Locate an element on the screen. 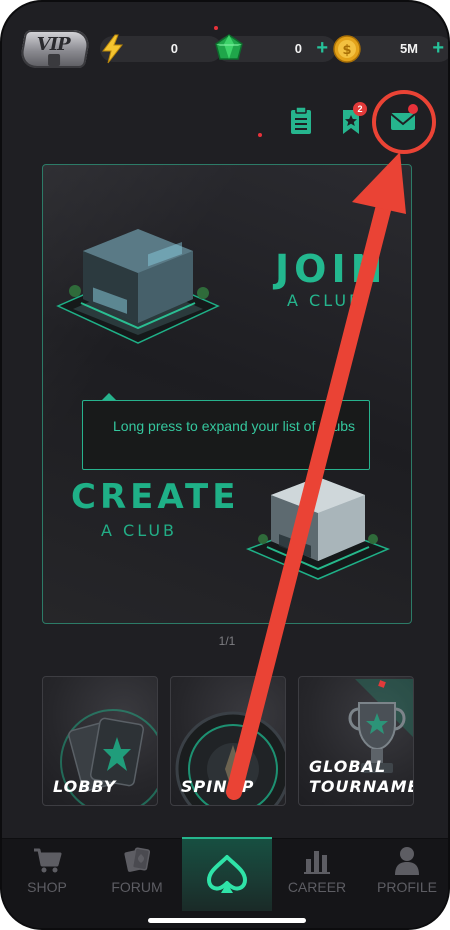 This screenshot has width=450, height=930. header-actions: 2 is located at coordinates (352, 121).